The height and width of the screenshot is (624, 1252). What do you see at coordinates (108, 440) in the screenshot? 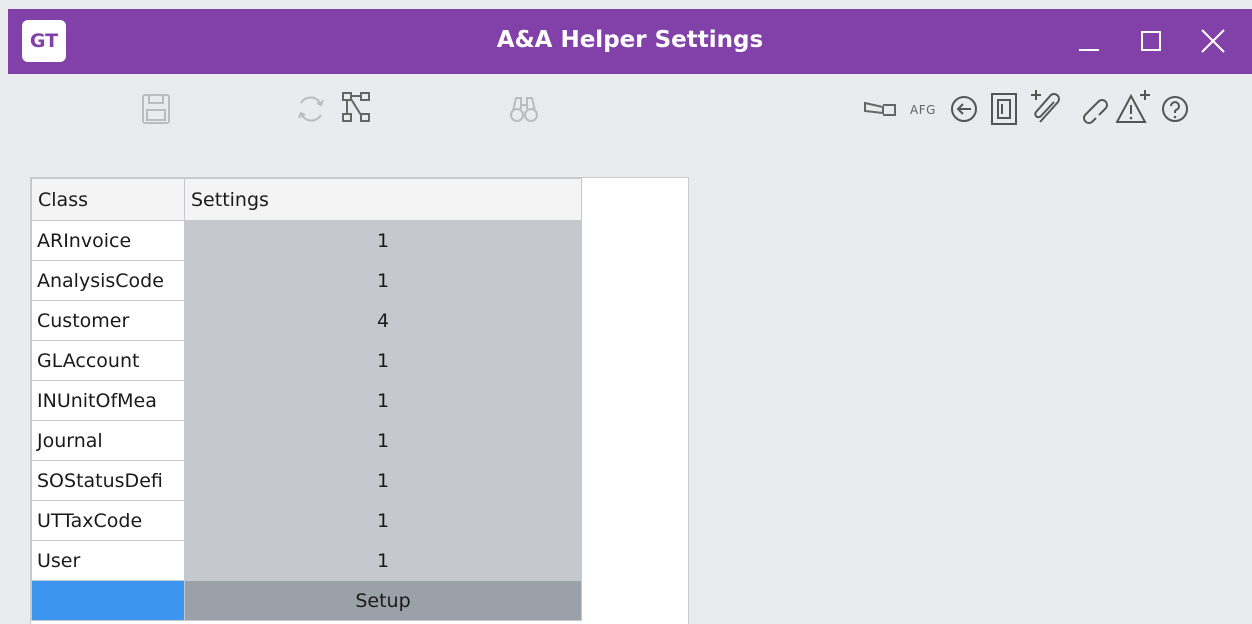
I see `class-cell: Journal` at bounding box center [108, 440].